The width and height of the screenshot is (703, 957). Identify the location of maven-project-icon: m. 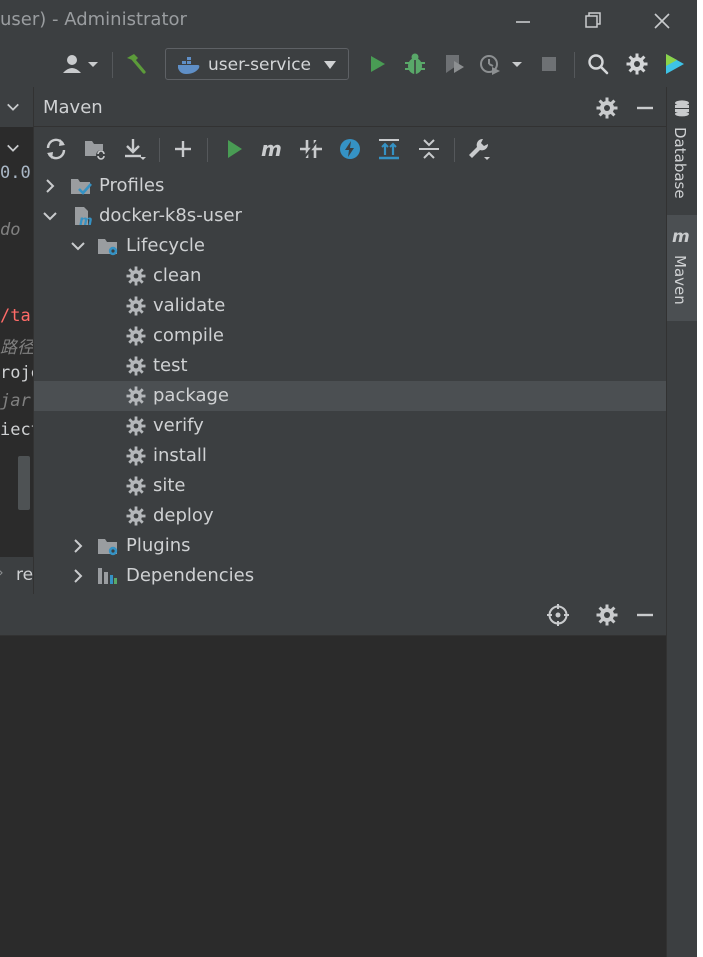
(84, 216).